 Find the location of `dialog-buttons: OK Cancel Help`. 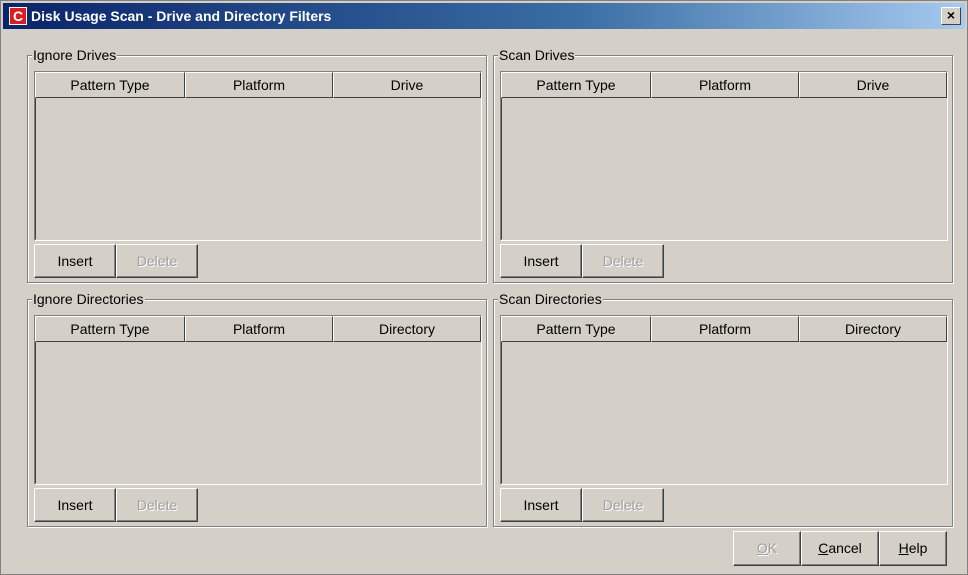

dialog-buttons: OK Cancel Help is located at coordinates (840, 548).